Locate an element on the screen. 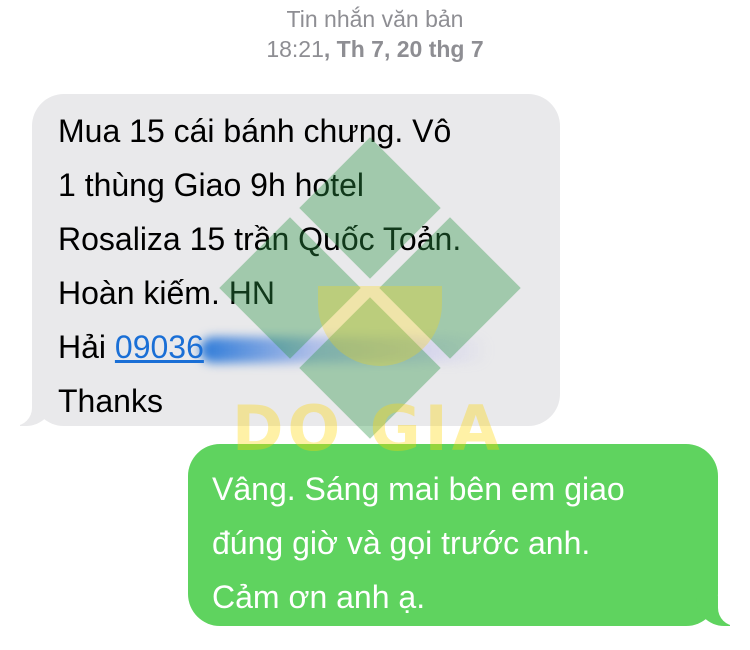 The width and height of the screenshot is (750, 650). timestamp: 18:21, Th 7, 20 thg 7 is located at coordinates (375, 49).